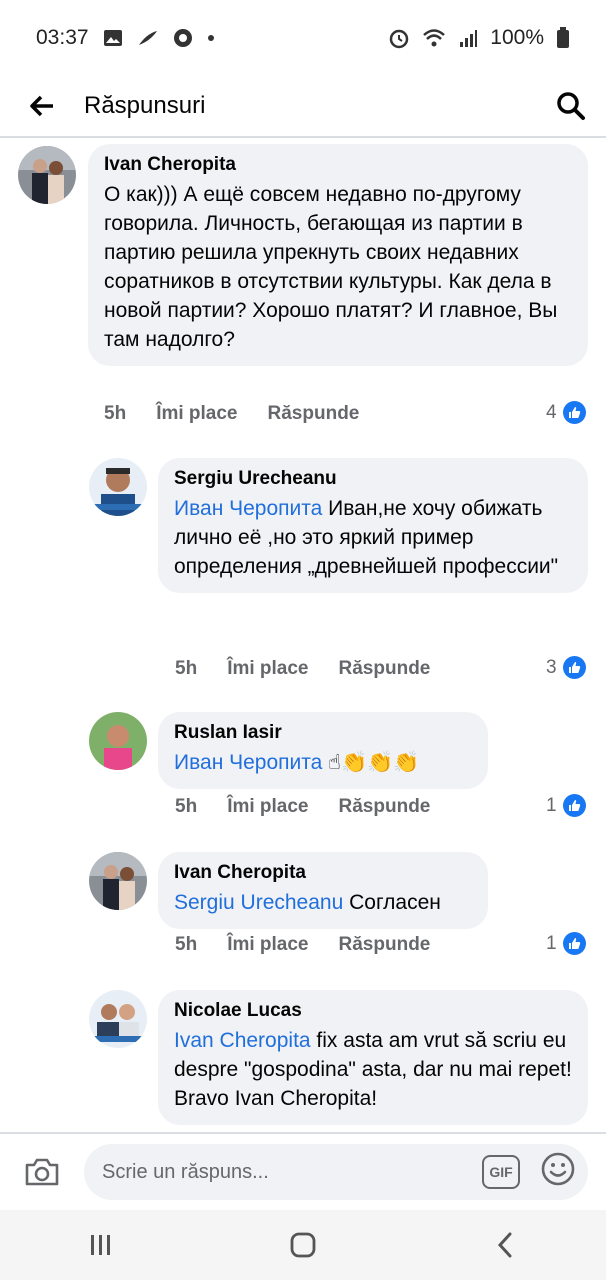 The image size is (606, 1280). I want to click on reply-input: Scrie un răspuns... GIF, so click(336, 1172).